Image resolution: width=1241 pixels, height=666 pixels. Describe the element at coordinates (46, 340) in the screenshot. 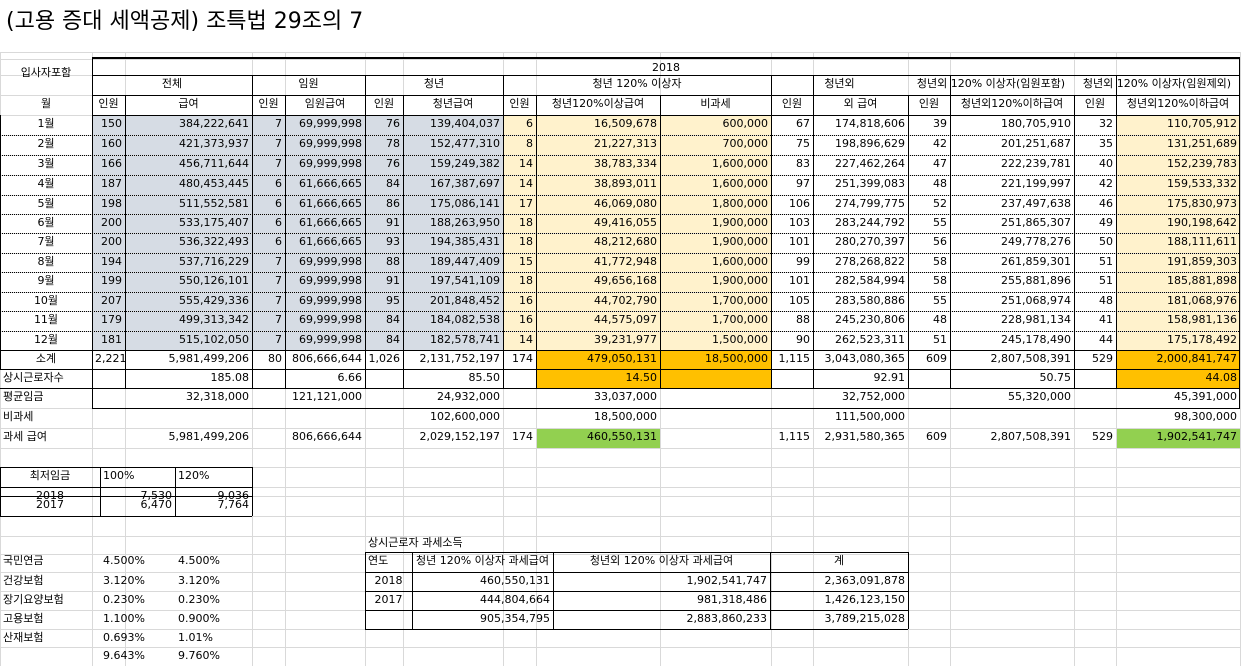

I see `table-row-cell: 12월` at that location.